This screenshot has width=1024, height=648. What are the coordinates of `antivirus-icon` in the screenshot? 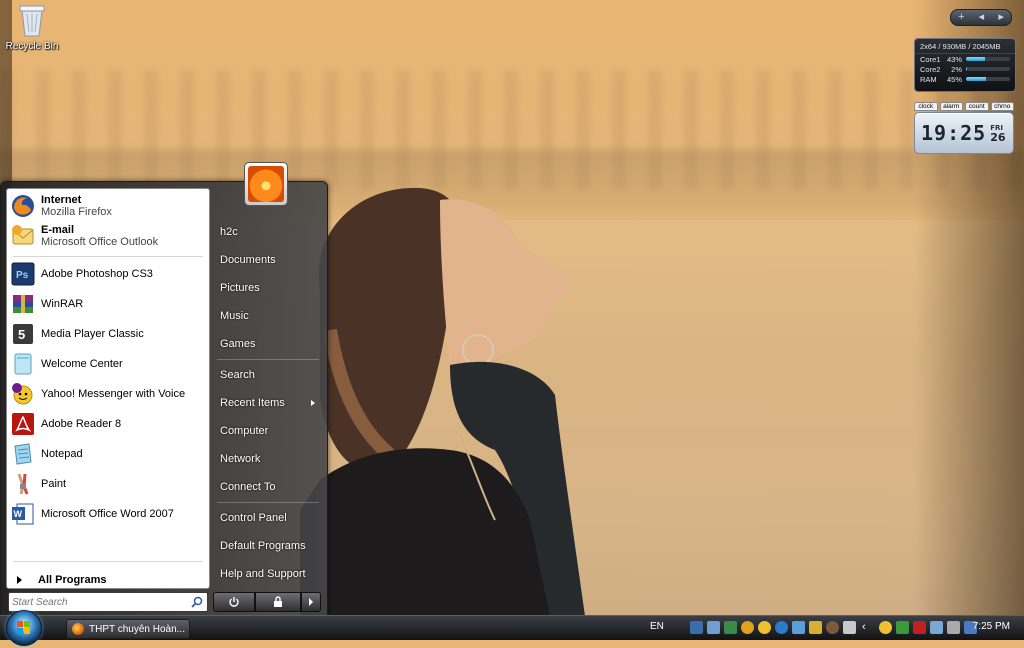 It's located at (919, 627).